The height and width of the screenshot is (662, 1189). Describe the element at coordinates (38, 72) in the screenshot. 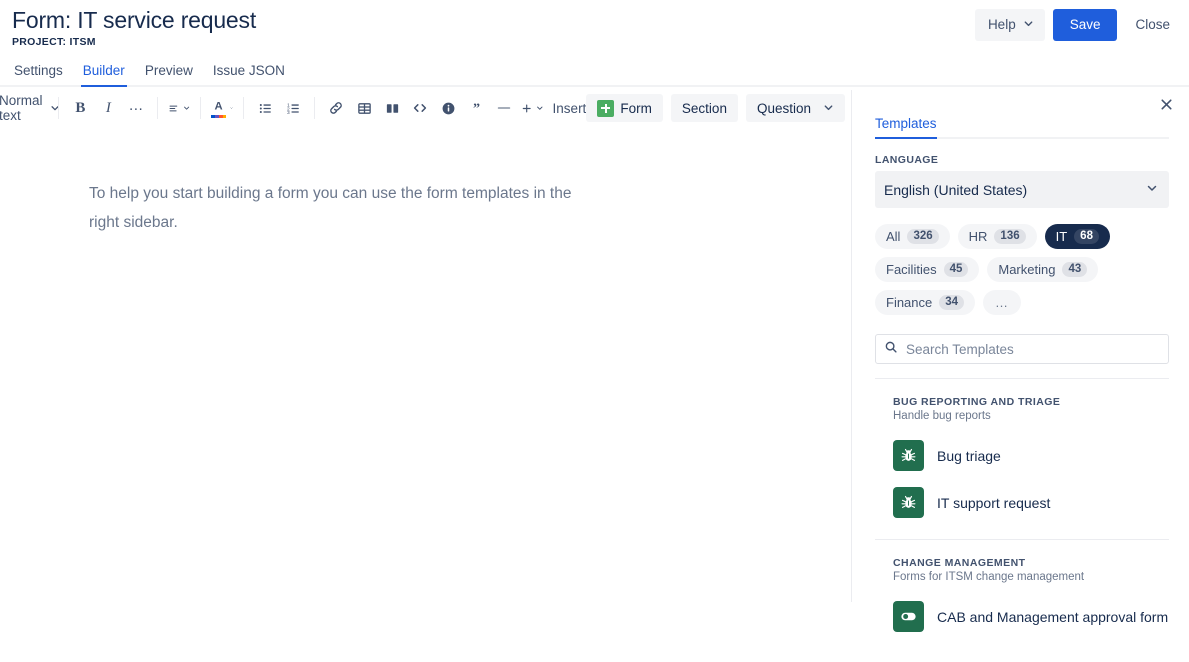

I see `tab-settings: Settings` at that location.